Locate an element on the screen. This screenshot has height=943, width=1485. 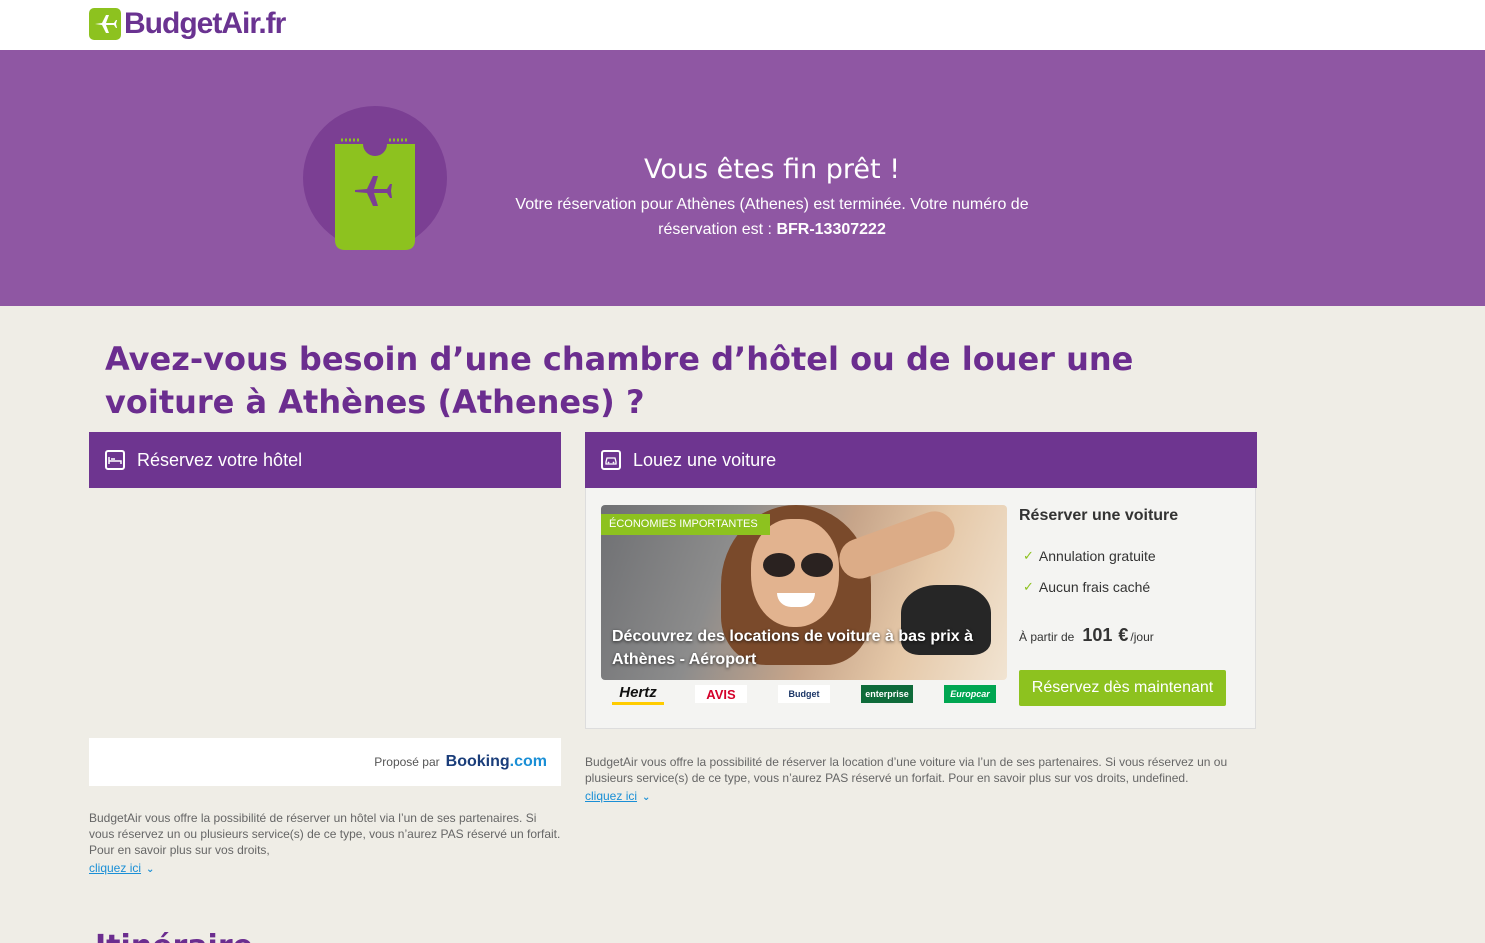
sunglasses-right is located at coordinates (817, 565).